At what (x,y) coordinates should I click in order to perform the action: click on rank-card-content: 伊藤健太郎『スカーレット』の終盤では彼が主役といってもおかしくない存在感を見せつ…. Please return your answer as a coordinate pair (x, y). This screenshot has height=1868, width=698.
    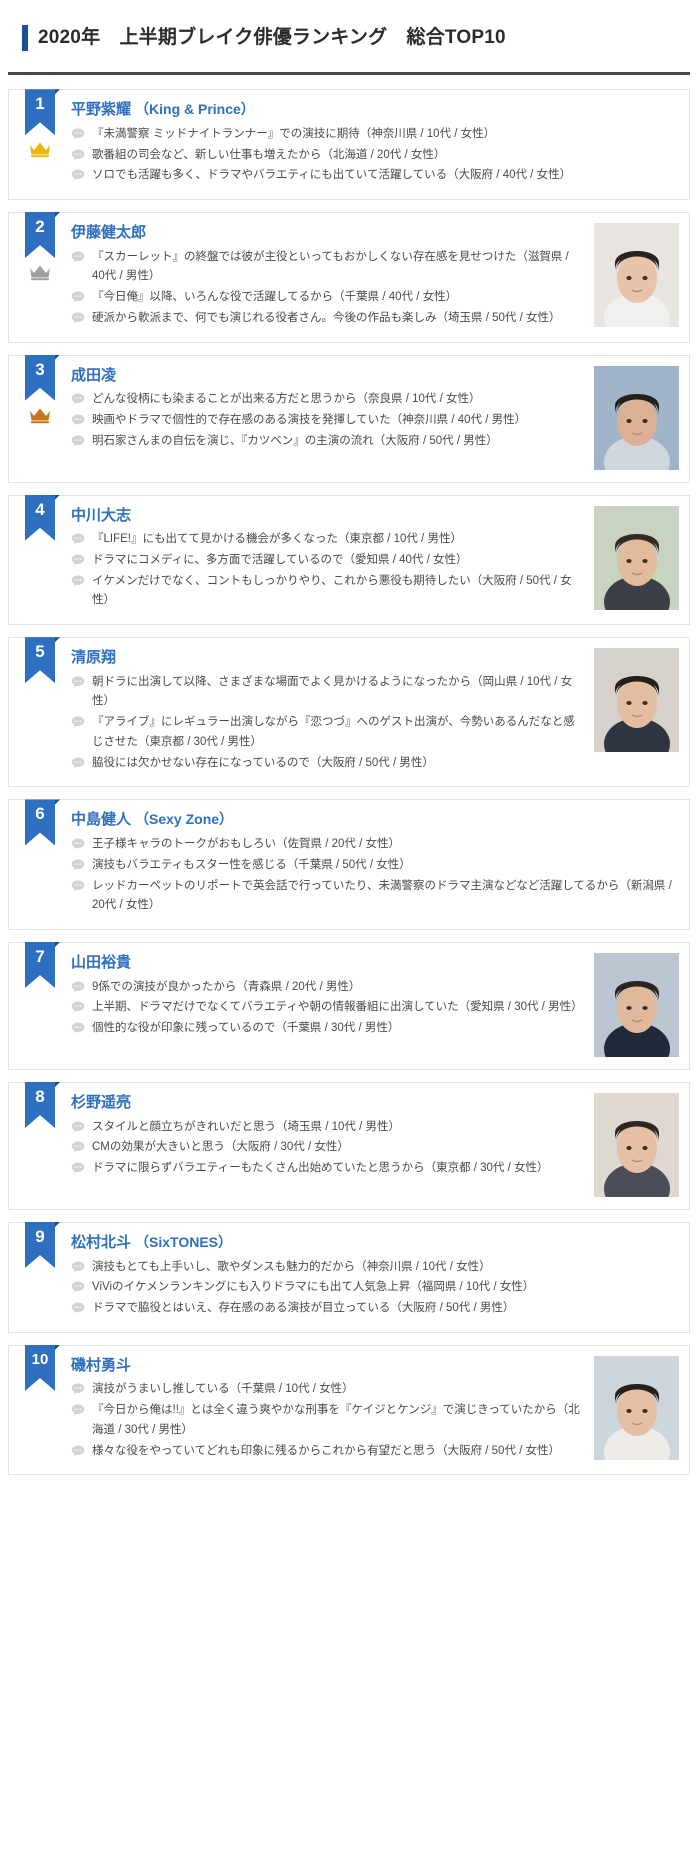
    Looking at the image, I should click on (329, 276).